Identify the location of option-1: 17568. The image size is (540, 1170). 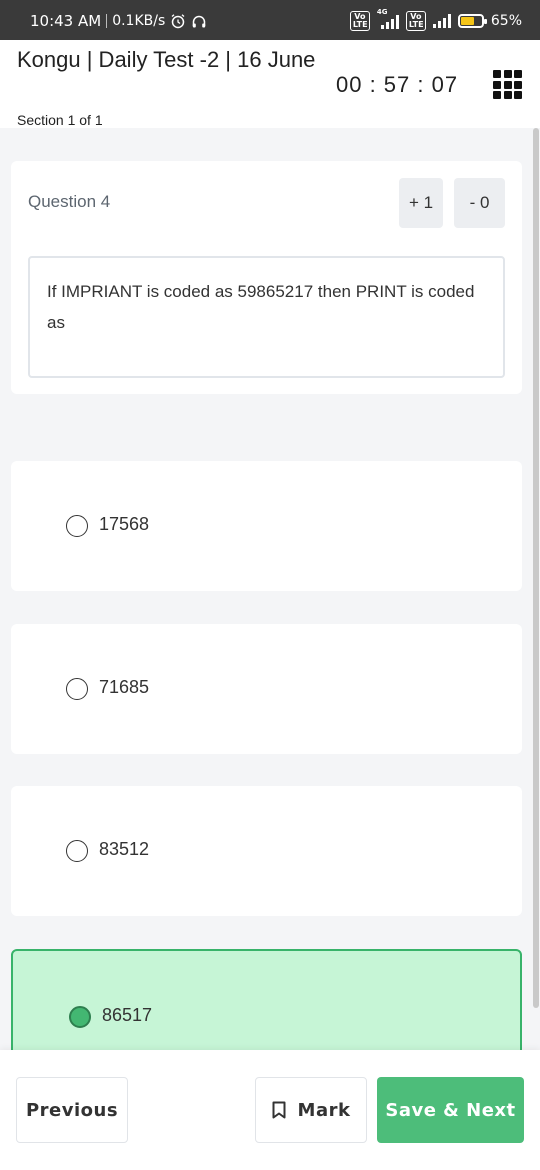
(266, 526).